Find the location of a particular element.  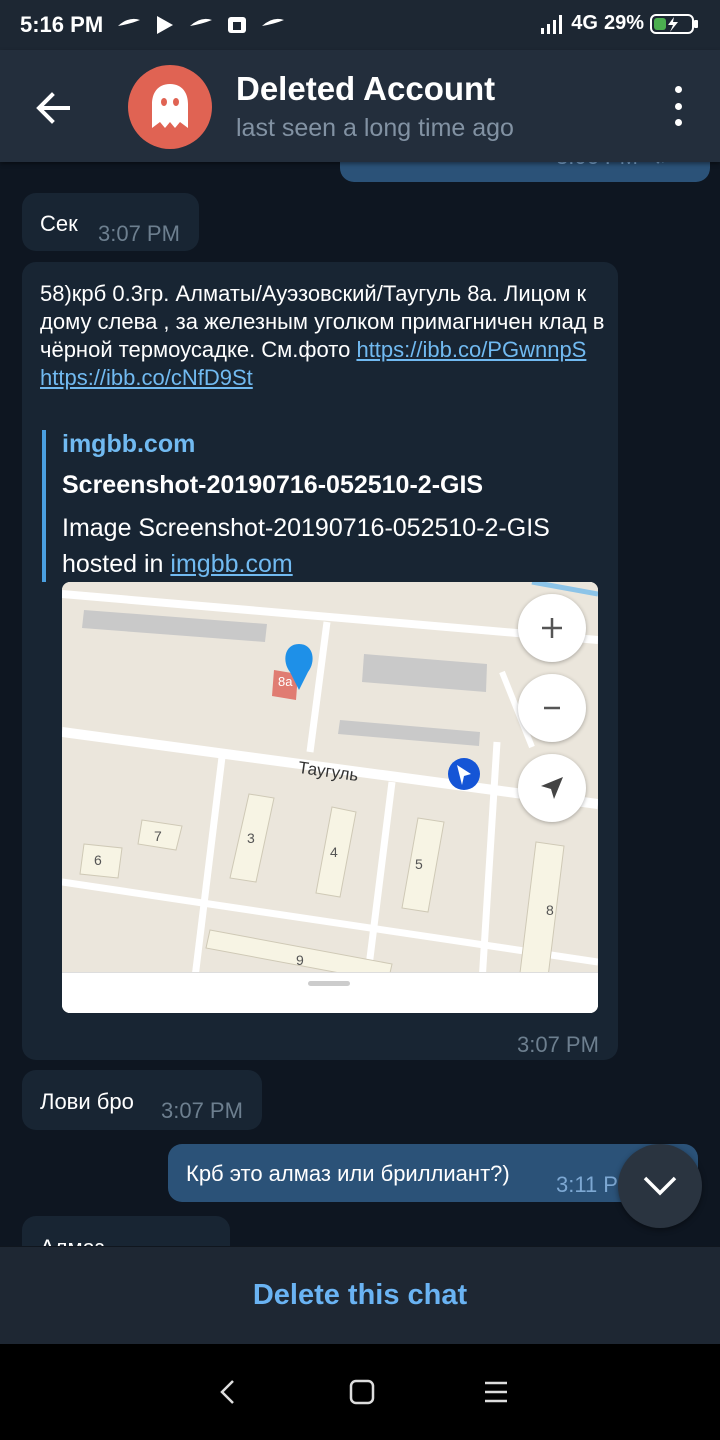

notification-icons is located at coordinates (201, 25).